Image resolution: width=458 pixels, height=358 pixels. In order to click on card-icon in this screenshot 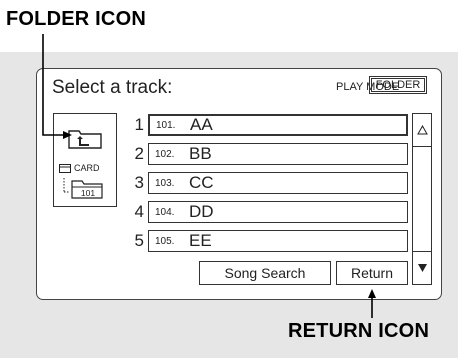, I will do `click(65, 168)`.